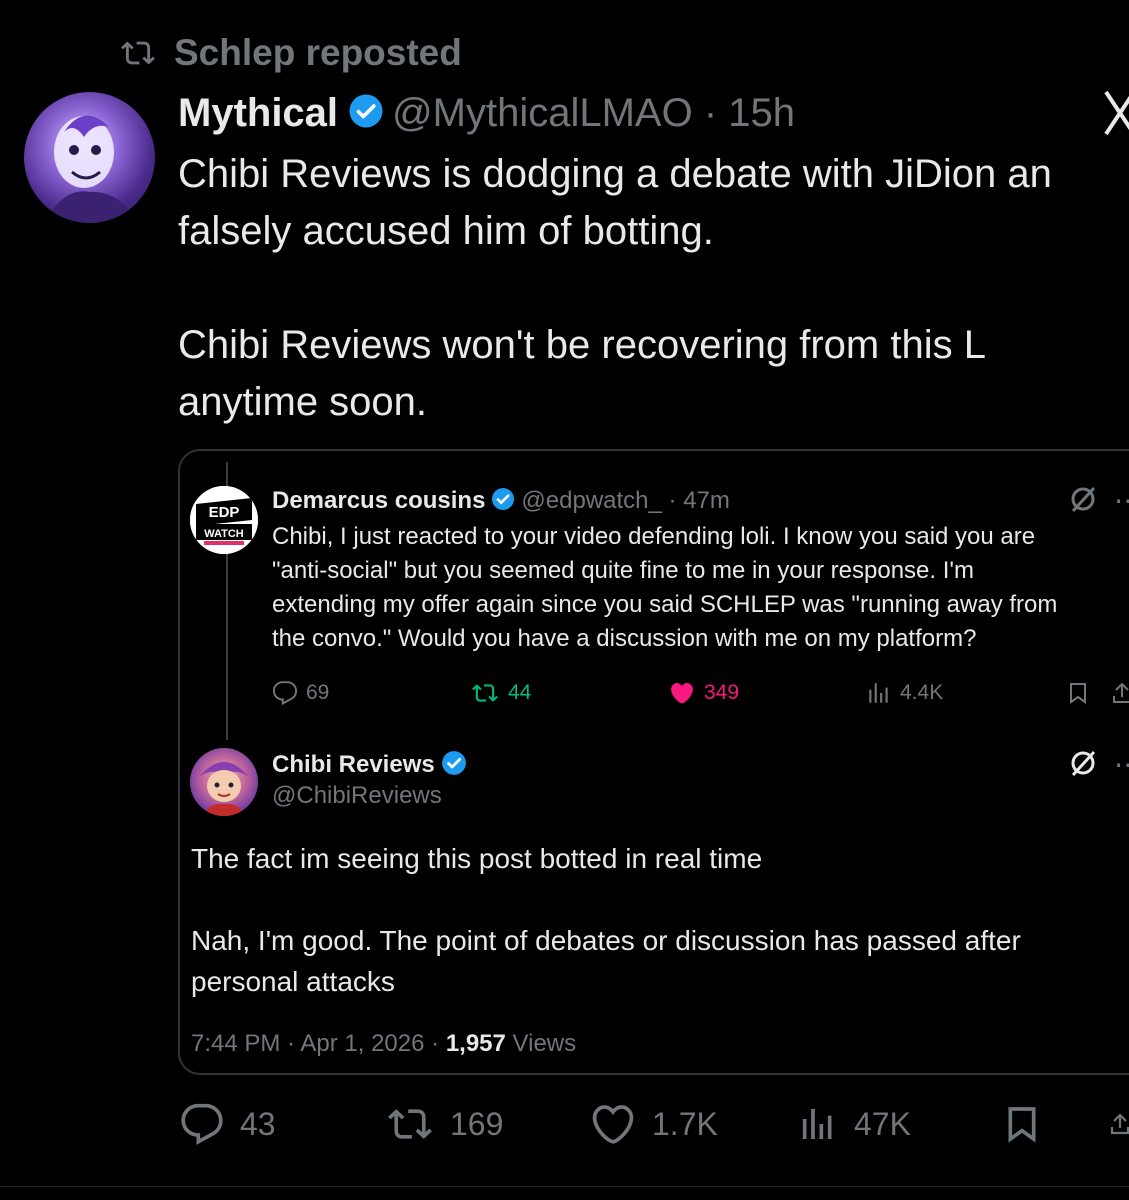 This screenshot has height=1200, width=1129. I want to click on author-avatar, so click(89, 157).